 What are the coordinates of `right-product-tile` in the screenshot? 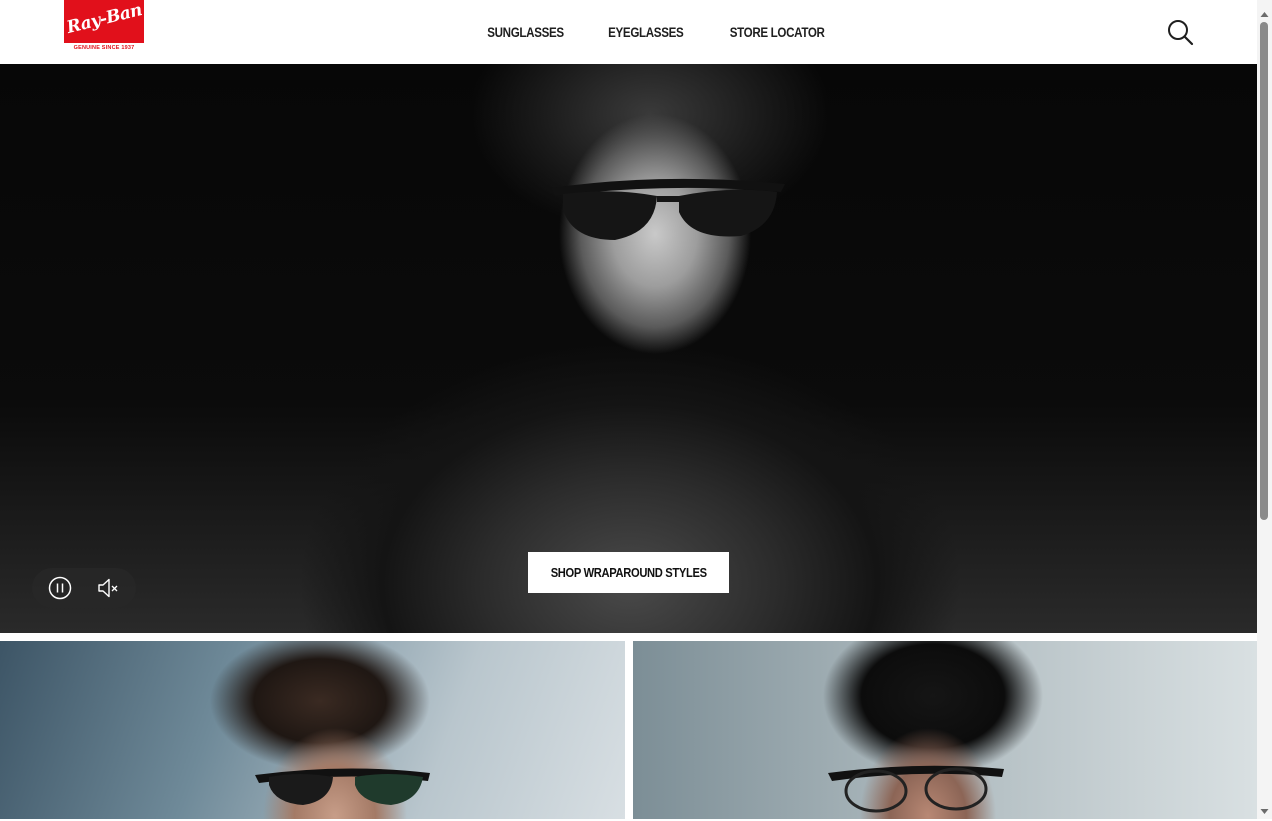 It's located at (945, 730).